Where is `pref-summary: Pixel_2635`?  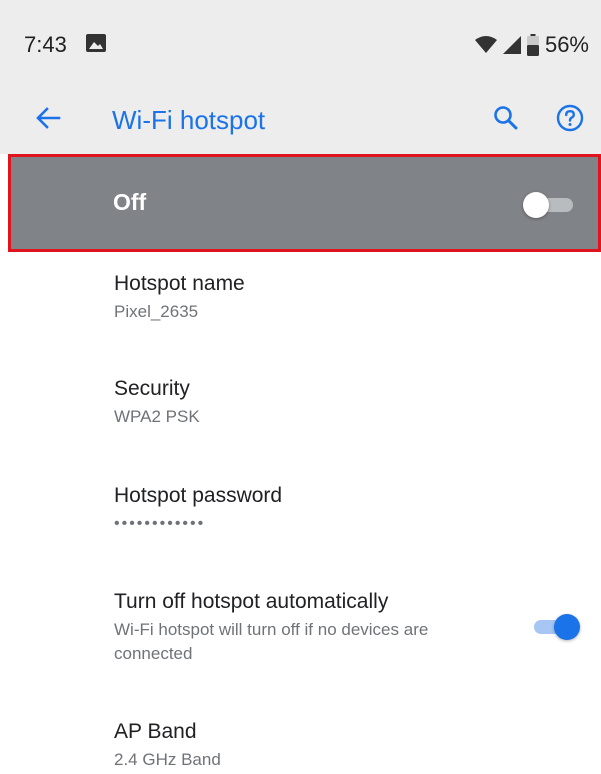 pref-summary: Pixel_2635 is located at coordinates (156, 311).